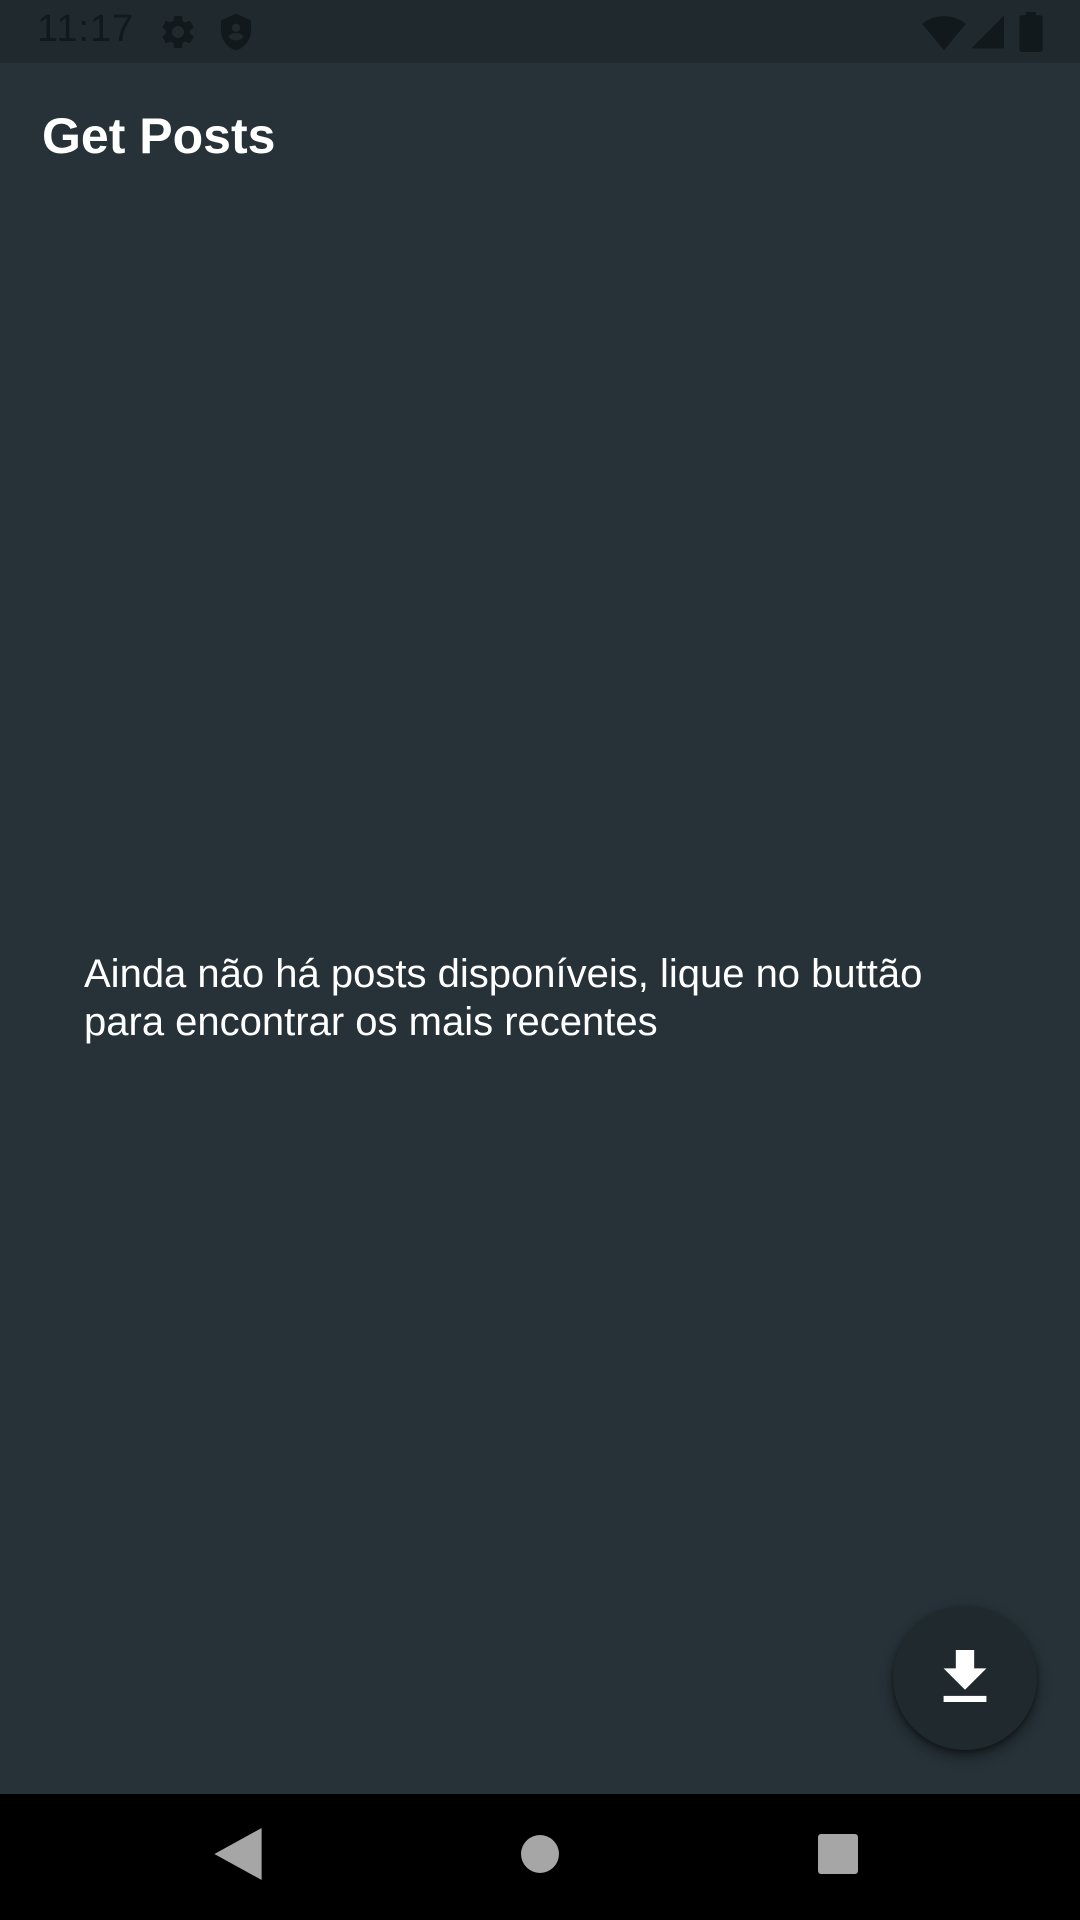  What do you see at coordinates (86, 29) in the screenshot?
I see `status-time: 11:17` at bounding box center [86, 29].